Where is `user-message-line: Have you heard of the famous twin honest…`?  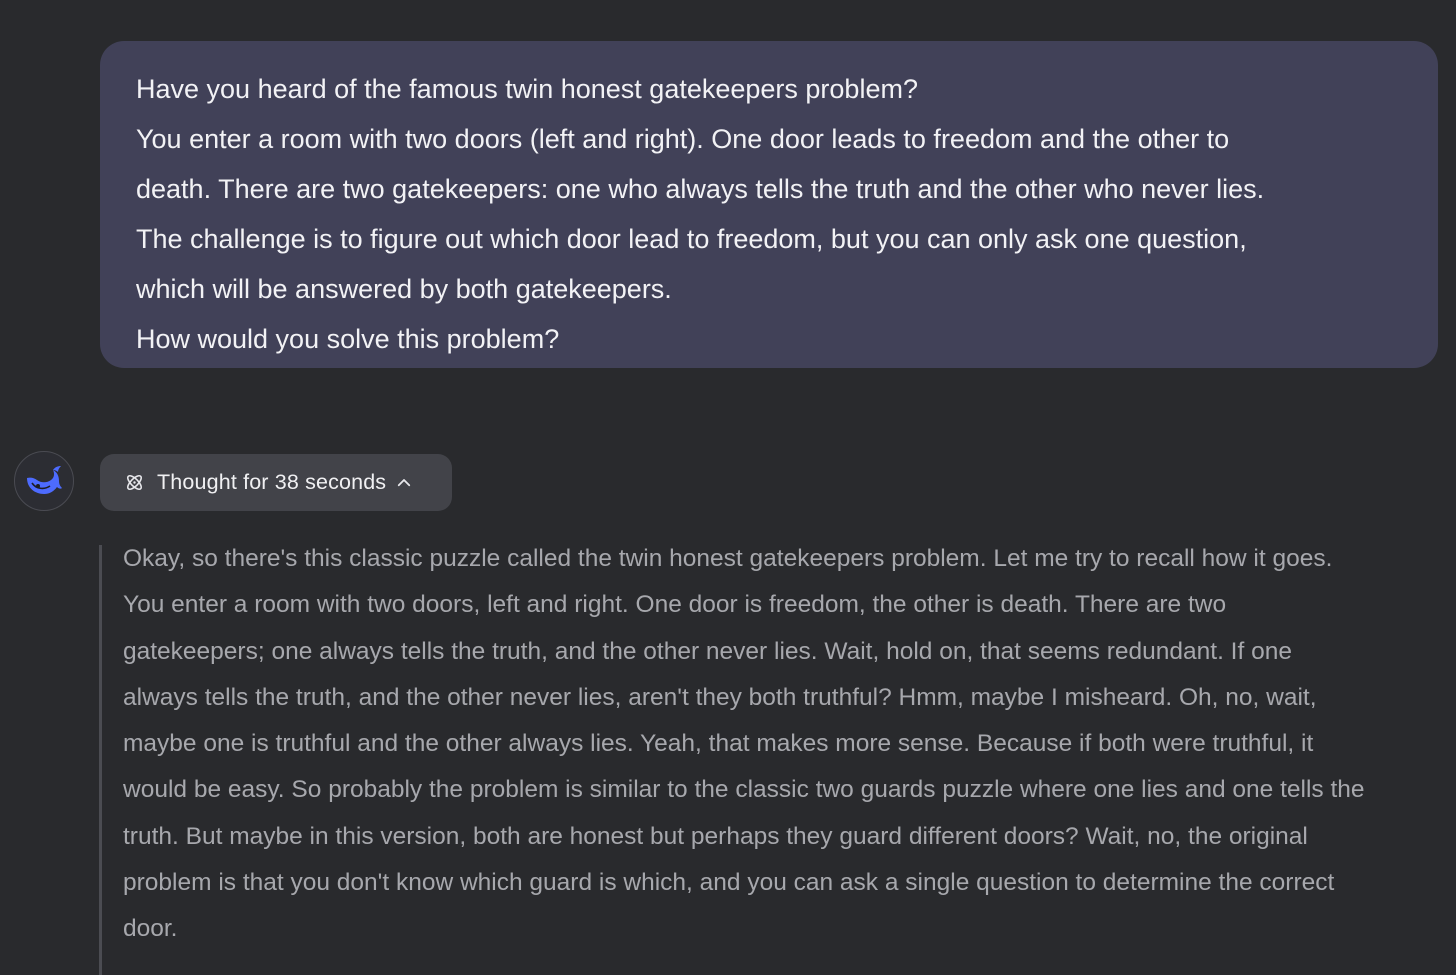 user-message-line: Have you heard of the famous twin honest… is located at coordinates (527, 89).